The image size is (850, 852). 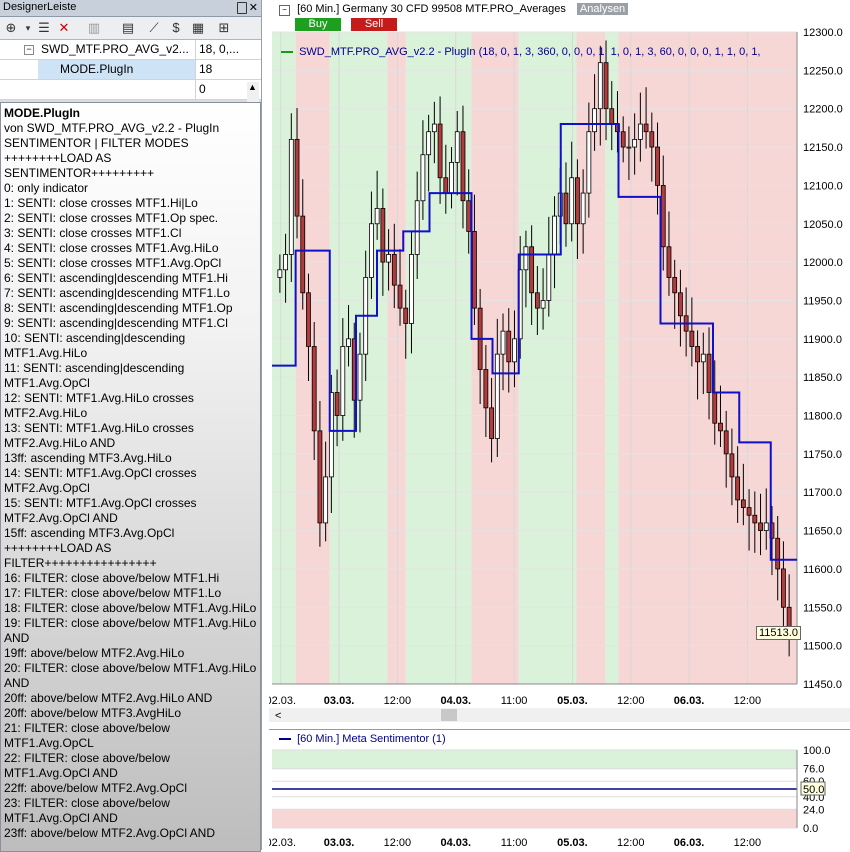 What do you see at coordinates (112, 128) in the screenshot?
I see `description-line: von SWD_MTF.PRO_AVG_v2.2 - PlugIn` at bounding box center [112, 128].